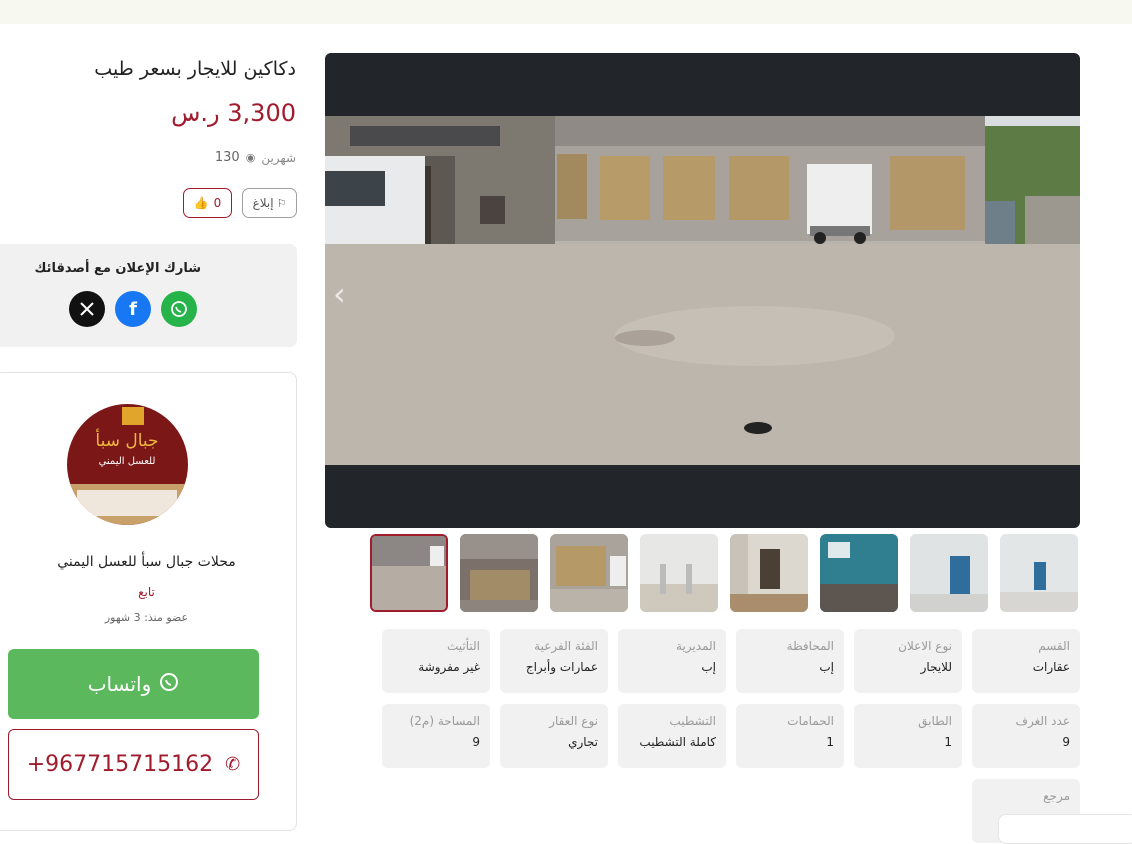  What do you see at coordinates (166, 617) in the screenshot?
I see `member-since-label: عضو منذ:` at bounding box center [166, 617].